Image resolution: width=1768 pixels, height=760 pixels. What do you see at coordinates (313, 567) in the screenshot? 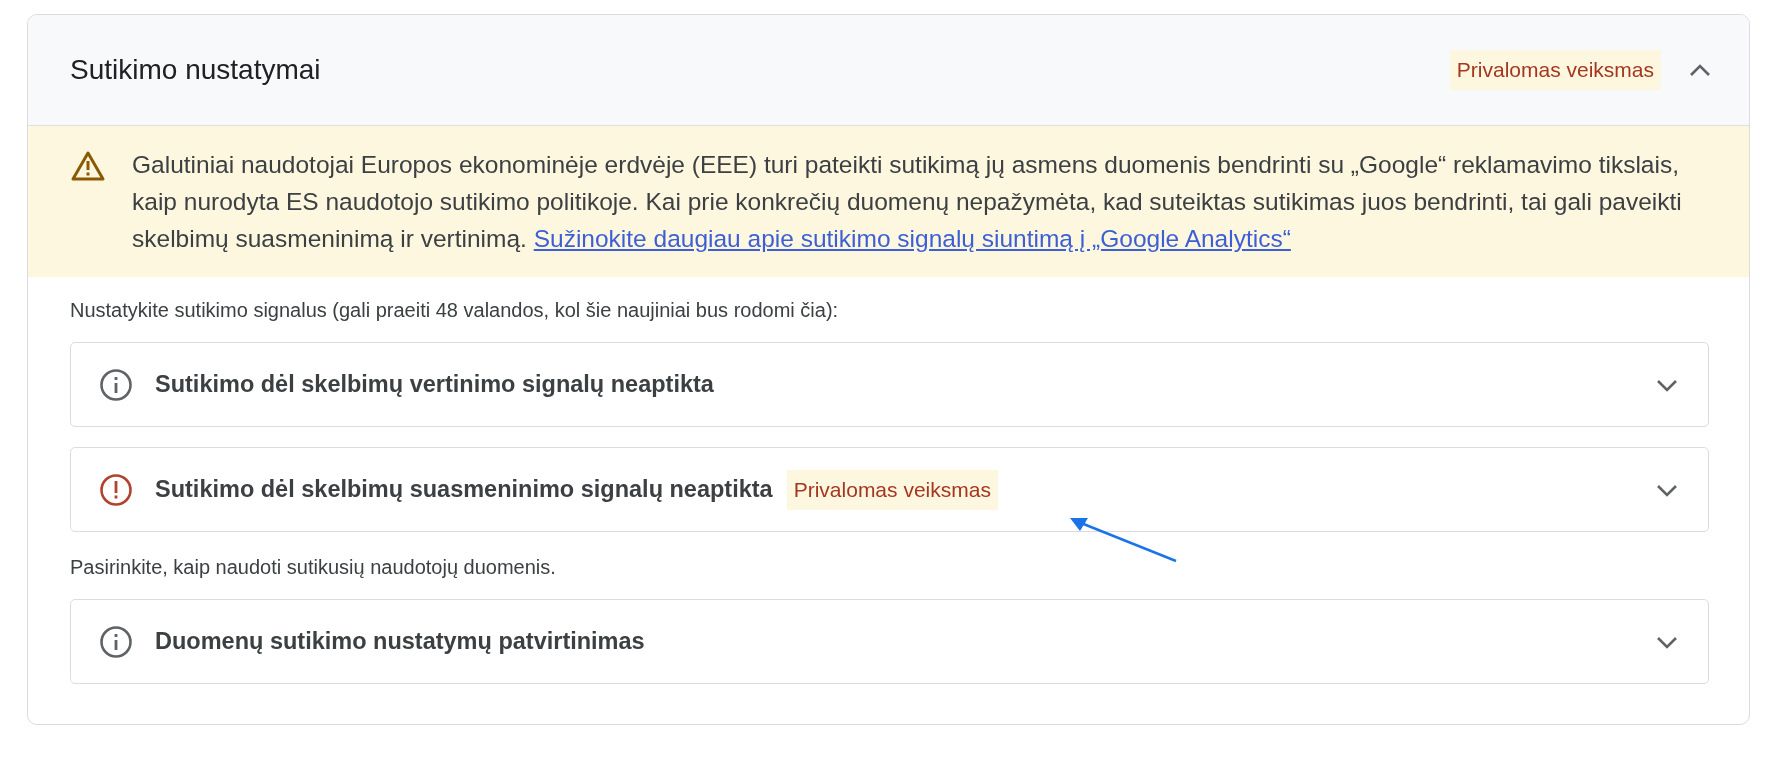
I see `instruction-text: Pasirinkite, kaip naudoti sutikusių naudotojų duomenis.` at bounding box center [313, 567].